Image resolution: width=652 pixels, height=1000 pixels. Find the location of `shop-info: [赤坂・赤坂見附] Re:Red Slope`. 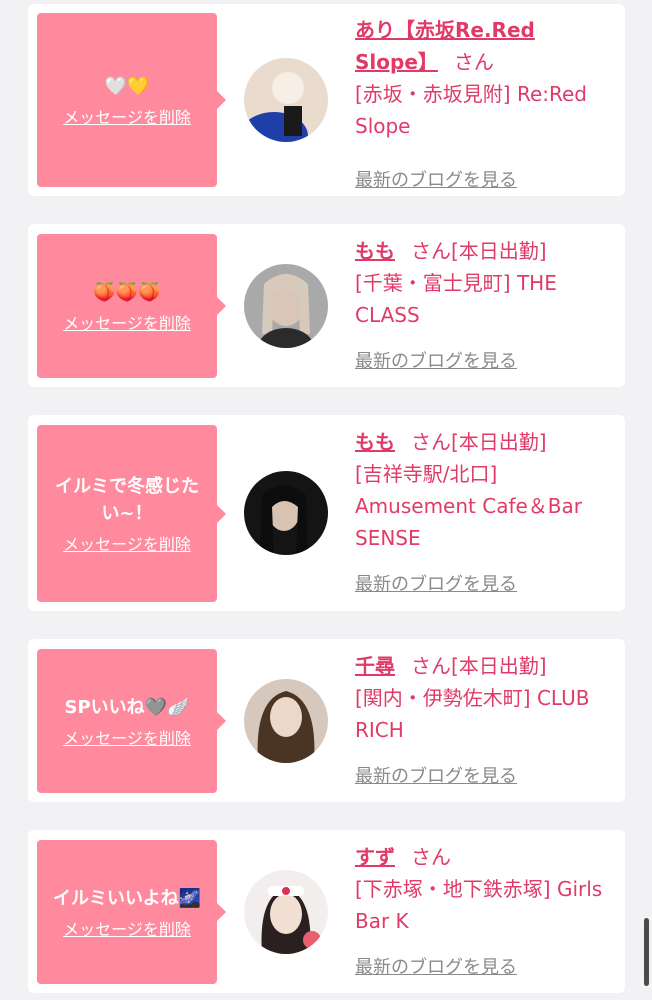

shop-info: [赤坂・赤坂見附] Re:Red Slope is located at coordinates (471, 110).